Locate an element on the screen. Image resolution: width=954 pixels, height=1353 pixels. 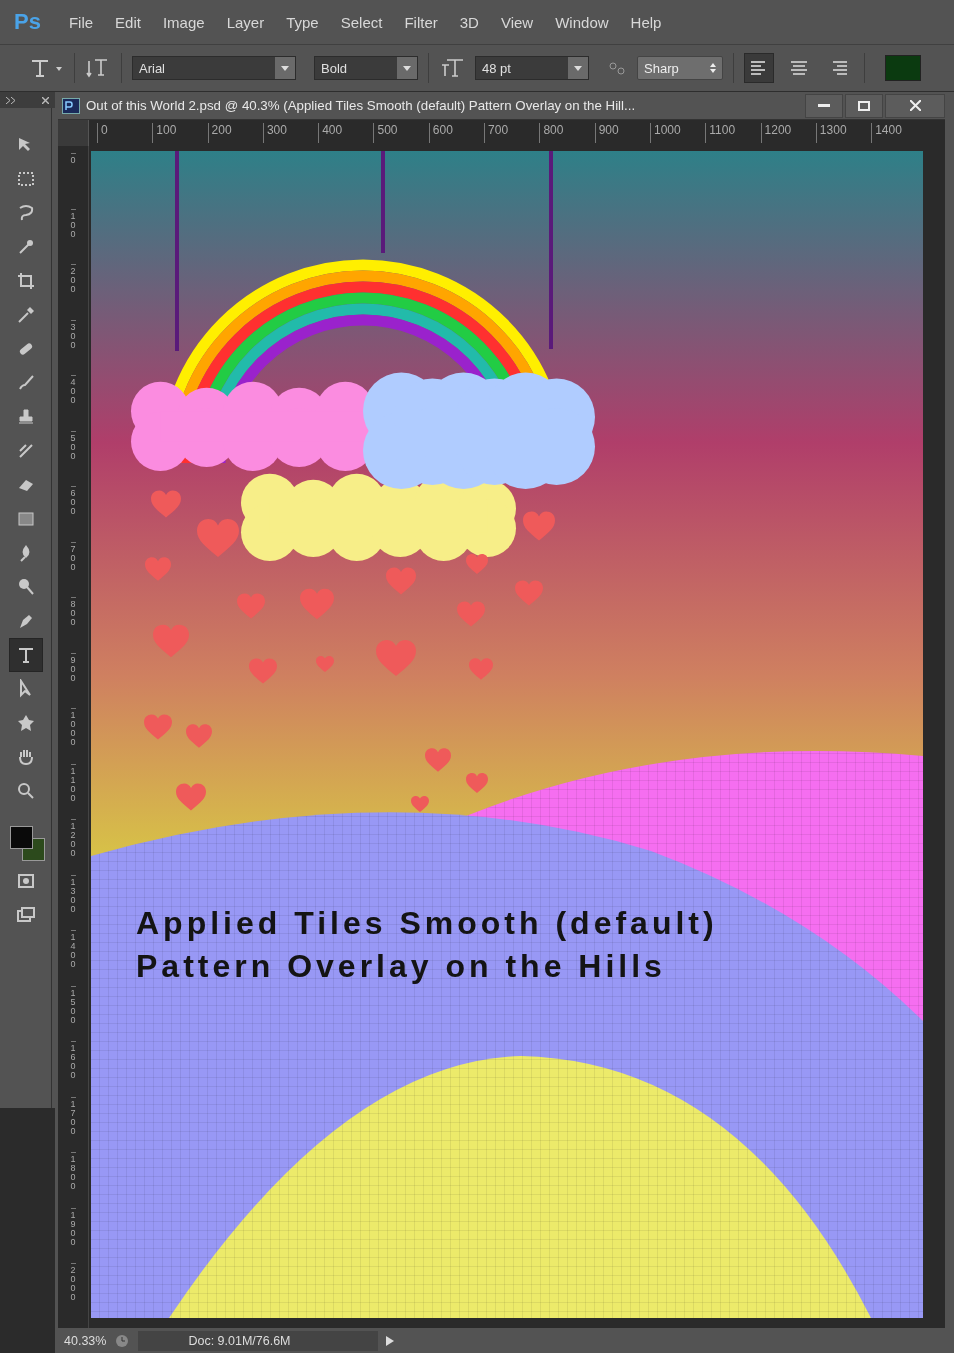
menu-item: View is located at coordinates (517, 22).